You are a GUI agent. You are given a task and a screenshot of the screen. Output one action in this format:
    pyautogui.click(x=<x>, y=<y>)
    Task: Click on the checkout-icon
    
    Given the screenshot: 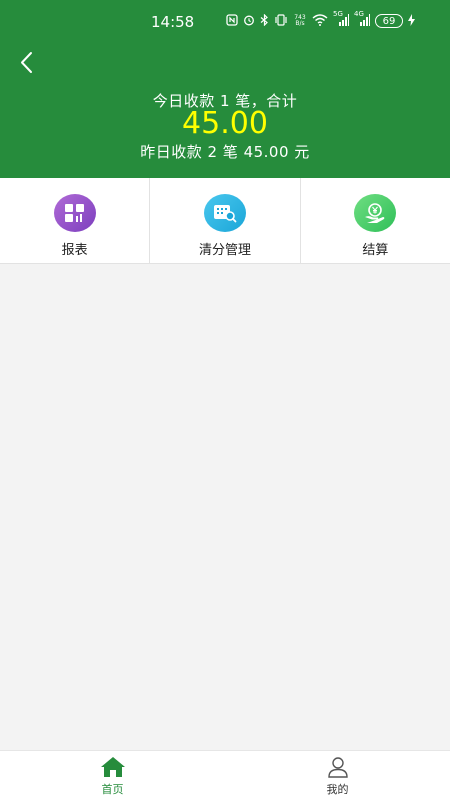 What is the action you would take?
    pyautogui.click(x=375, y=213)
    